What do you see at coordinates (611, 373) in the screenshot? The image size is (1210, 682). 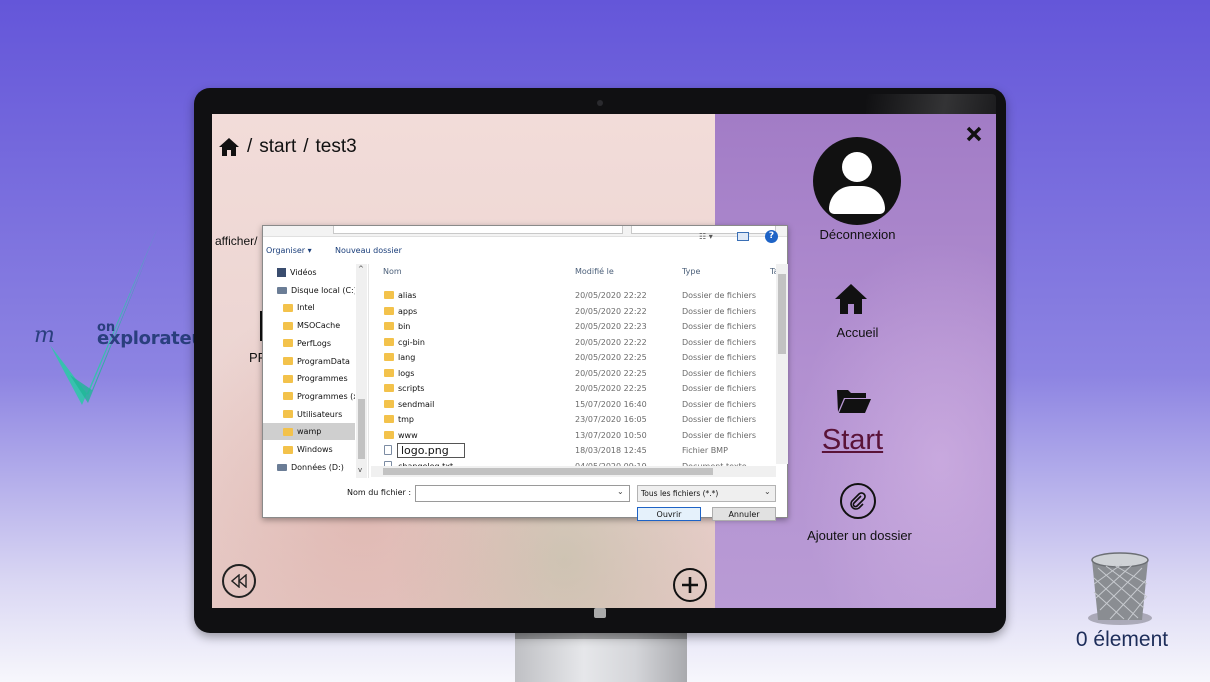 I see `file-date: 20/05/2020 22:25` at bounding box center [611, 373].